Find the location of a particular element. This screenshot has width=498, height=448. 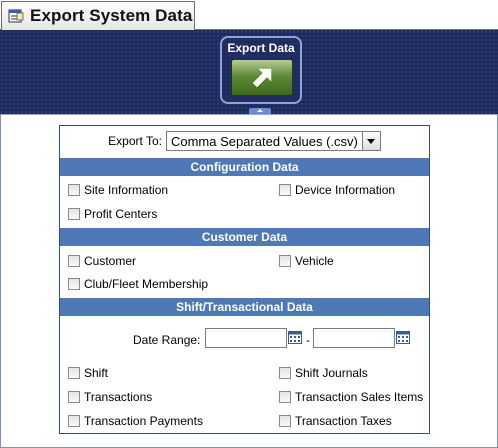

export-format-select: Comma Separated Values (.csv) is located at coordinates (273, 141).